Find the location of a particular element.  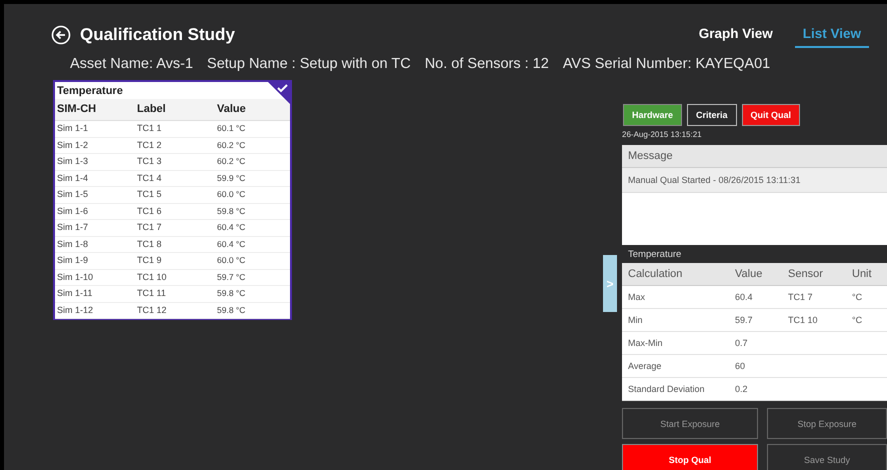

table-cell: 60 is located at coordinates (755, 366).